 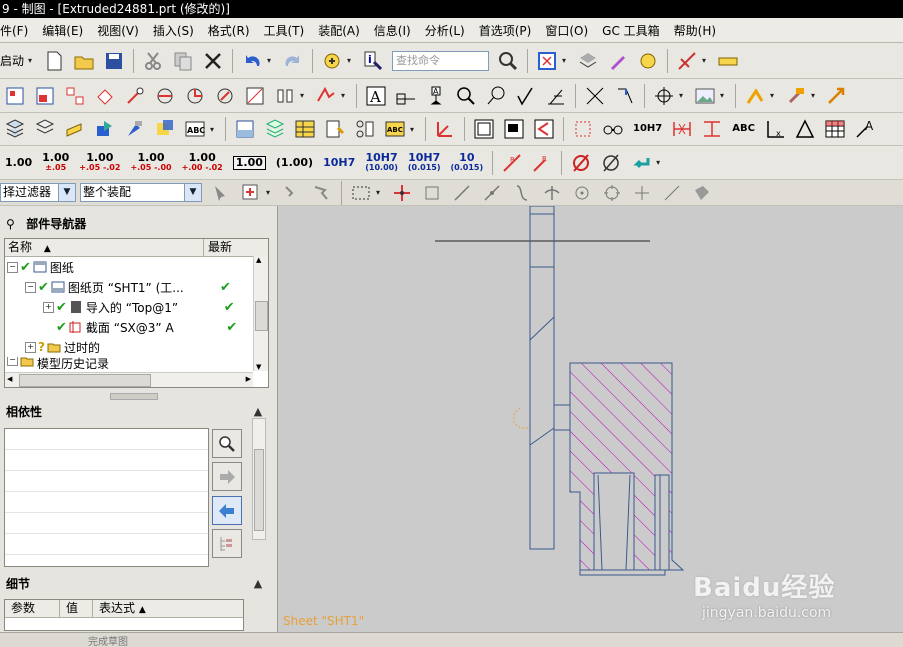 What do you see at coordinates (227, 510) in the screenshot?
I see `back-button` at bounding box center [227, 510].